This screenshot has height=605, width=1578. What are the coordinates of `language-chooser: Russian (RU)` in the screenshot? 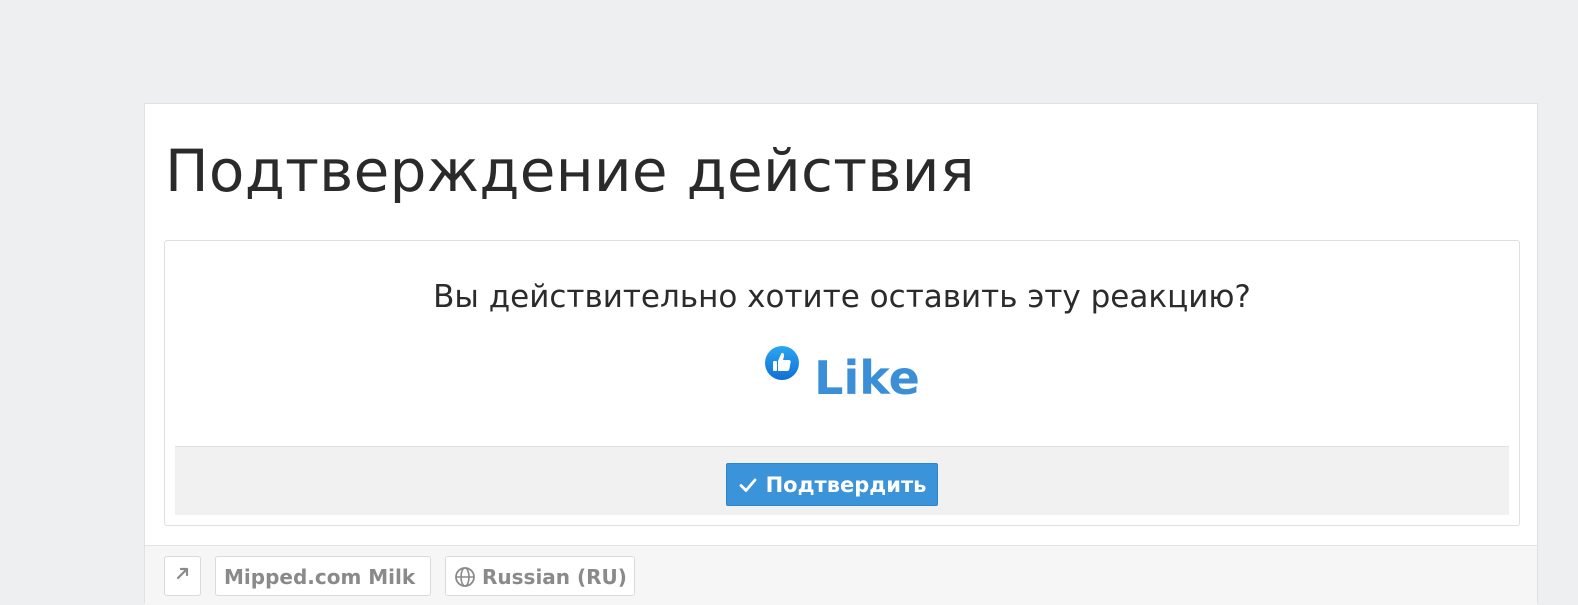 It's located at (540, 576).